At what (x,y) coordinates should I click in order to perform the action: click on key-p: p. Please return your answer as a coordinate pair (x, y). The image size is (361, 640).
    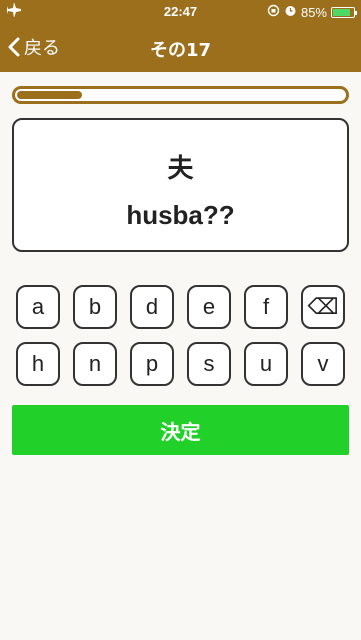
    Looking at the image, I should click on (152, 364).